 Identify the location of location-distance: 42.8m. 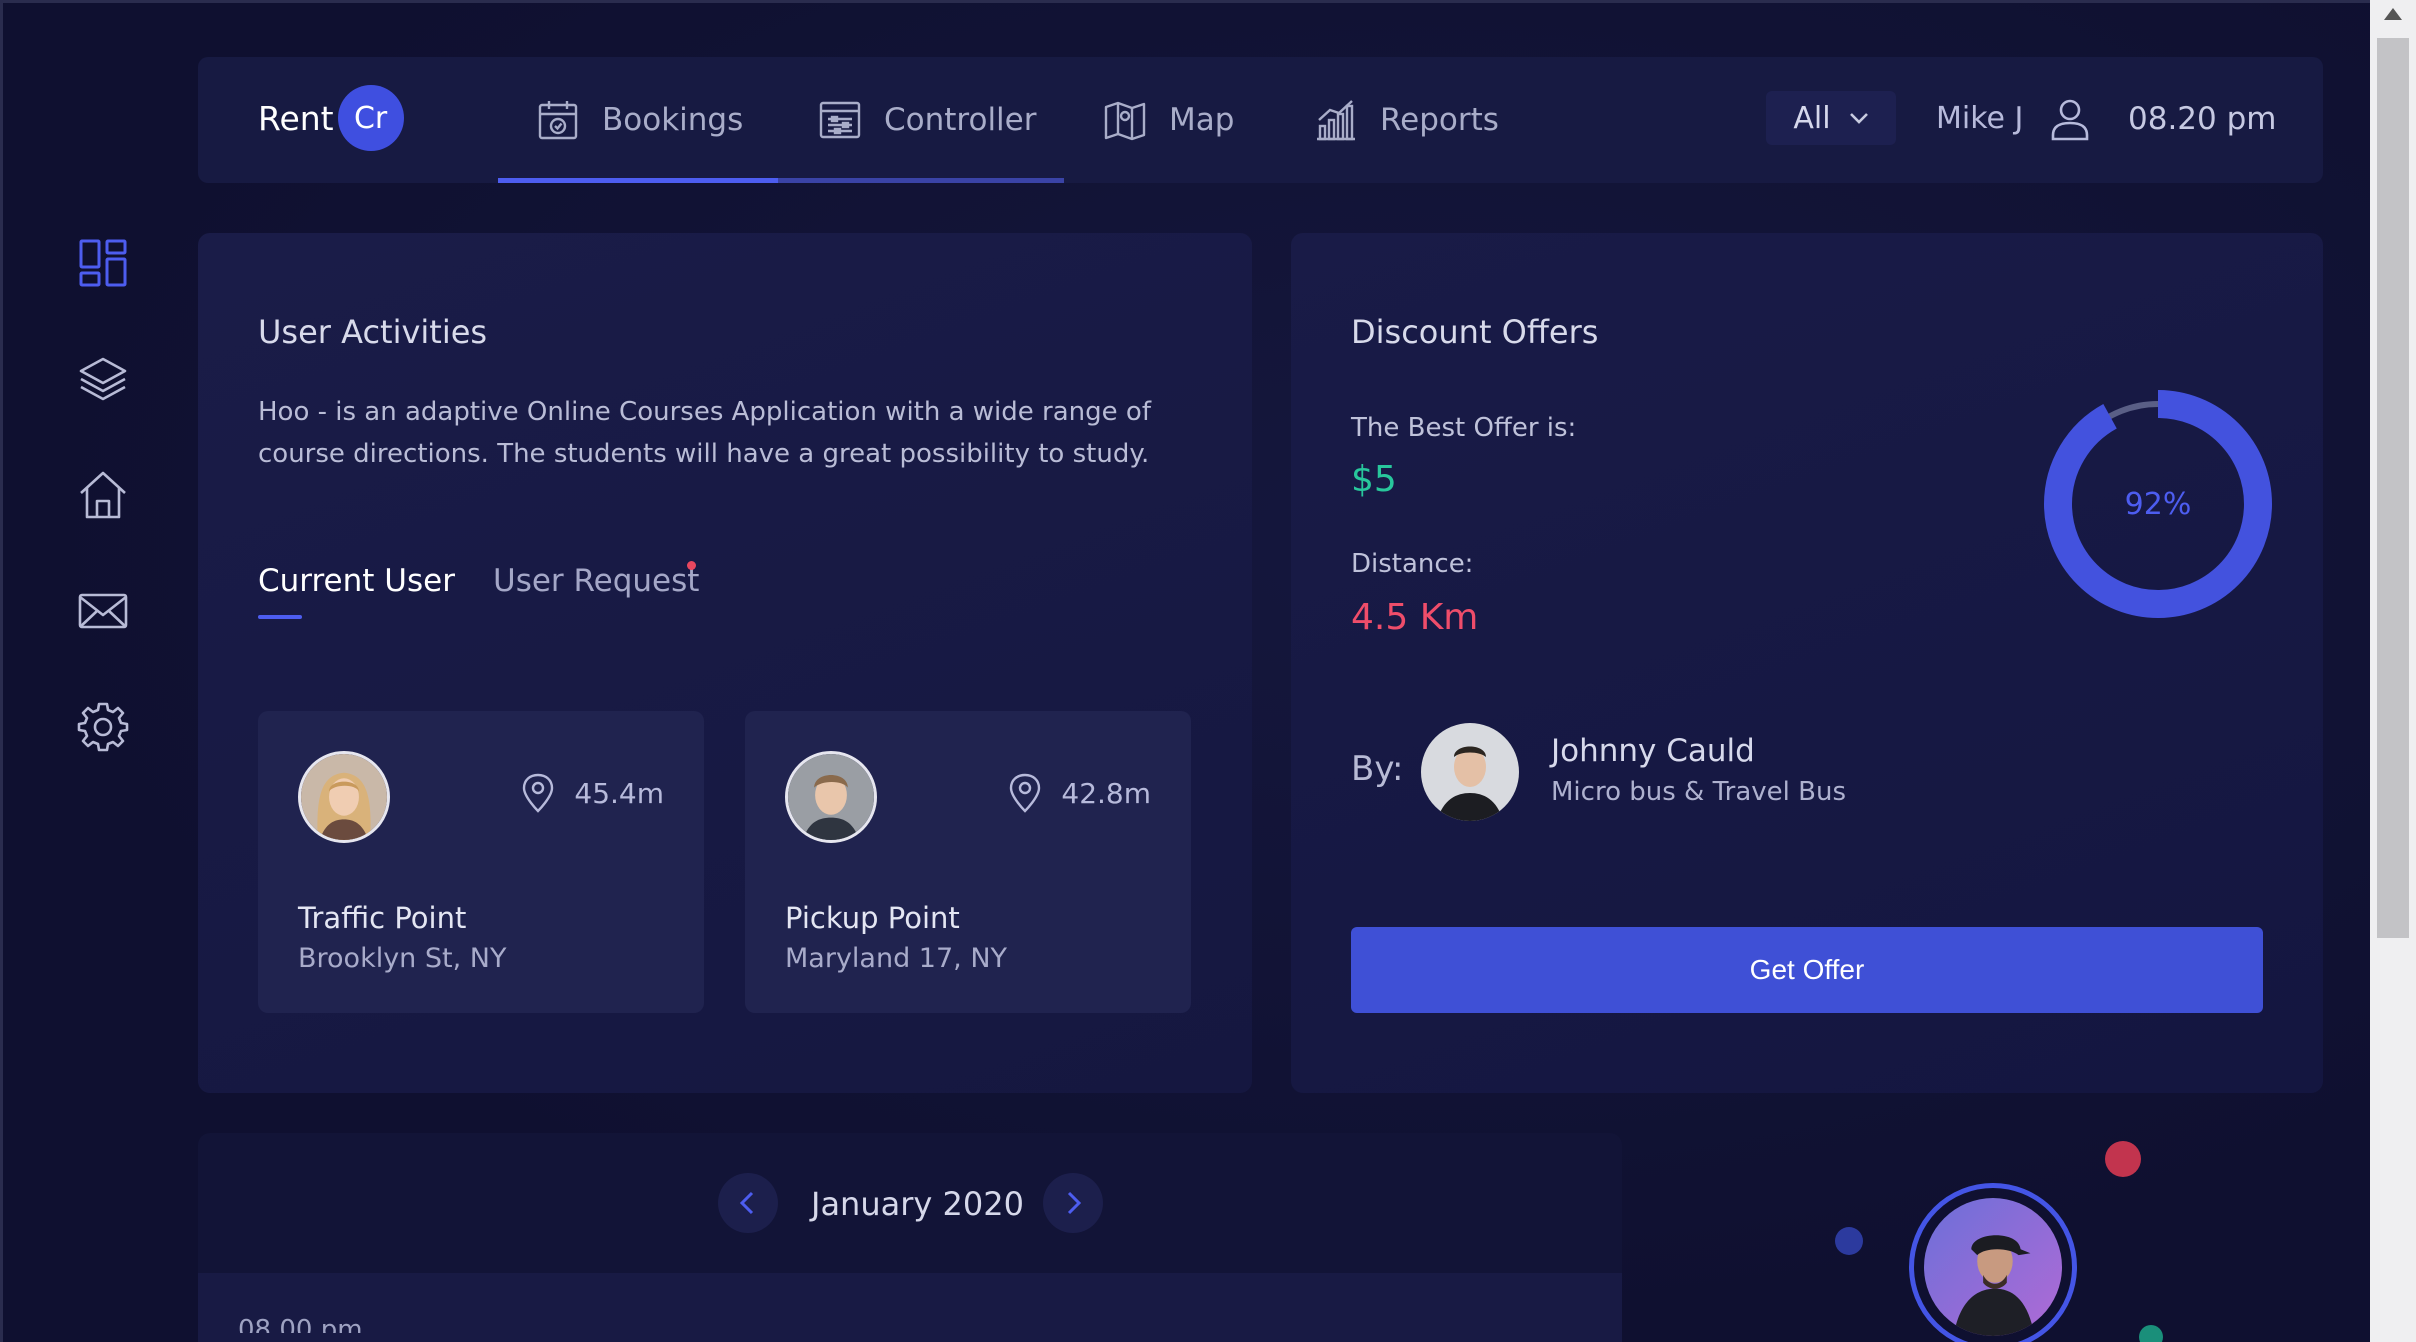
(1079, 793).